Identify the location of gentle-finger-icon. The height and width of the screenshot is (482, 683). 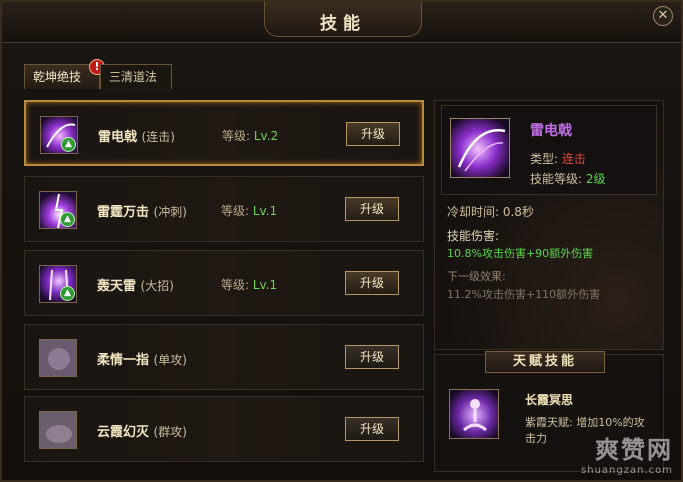
(58, 358).